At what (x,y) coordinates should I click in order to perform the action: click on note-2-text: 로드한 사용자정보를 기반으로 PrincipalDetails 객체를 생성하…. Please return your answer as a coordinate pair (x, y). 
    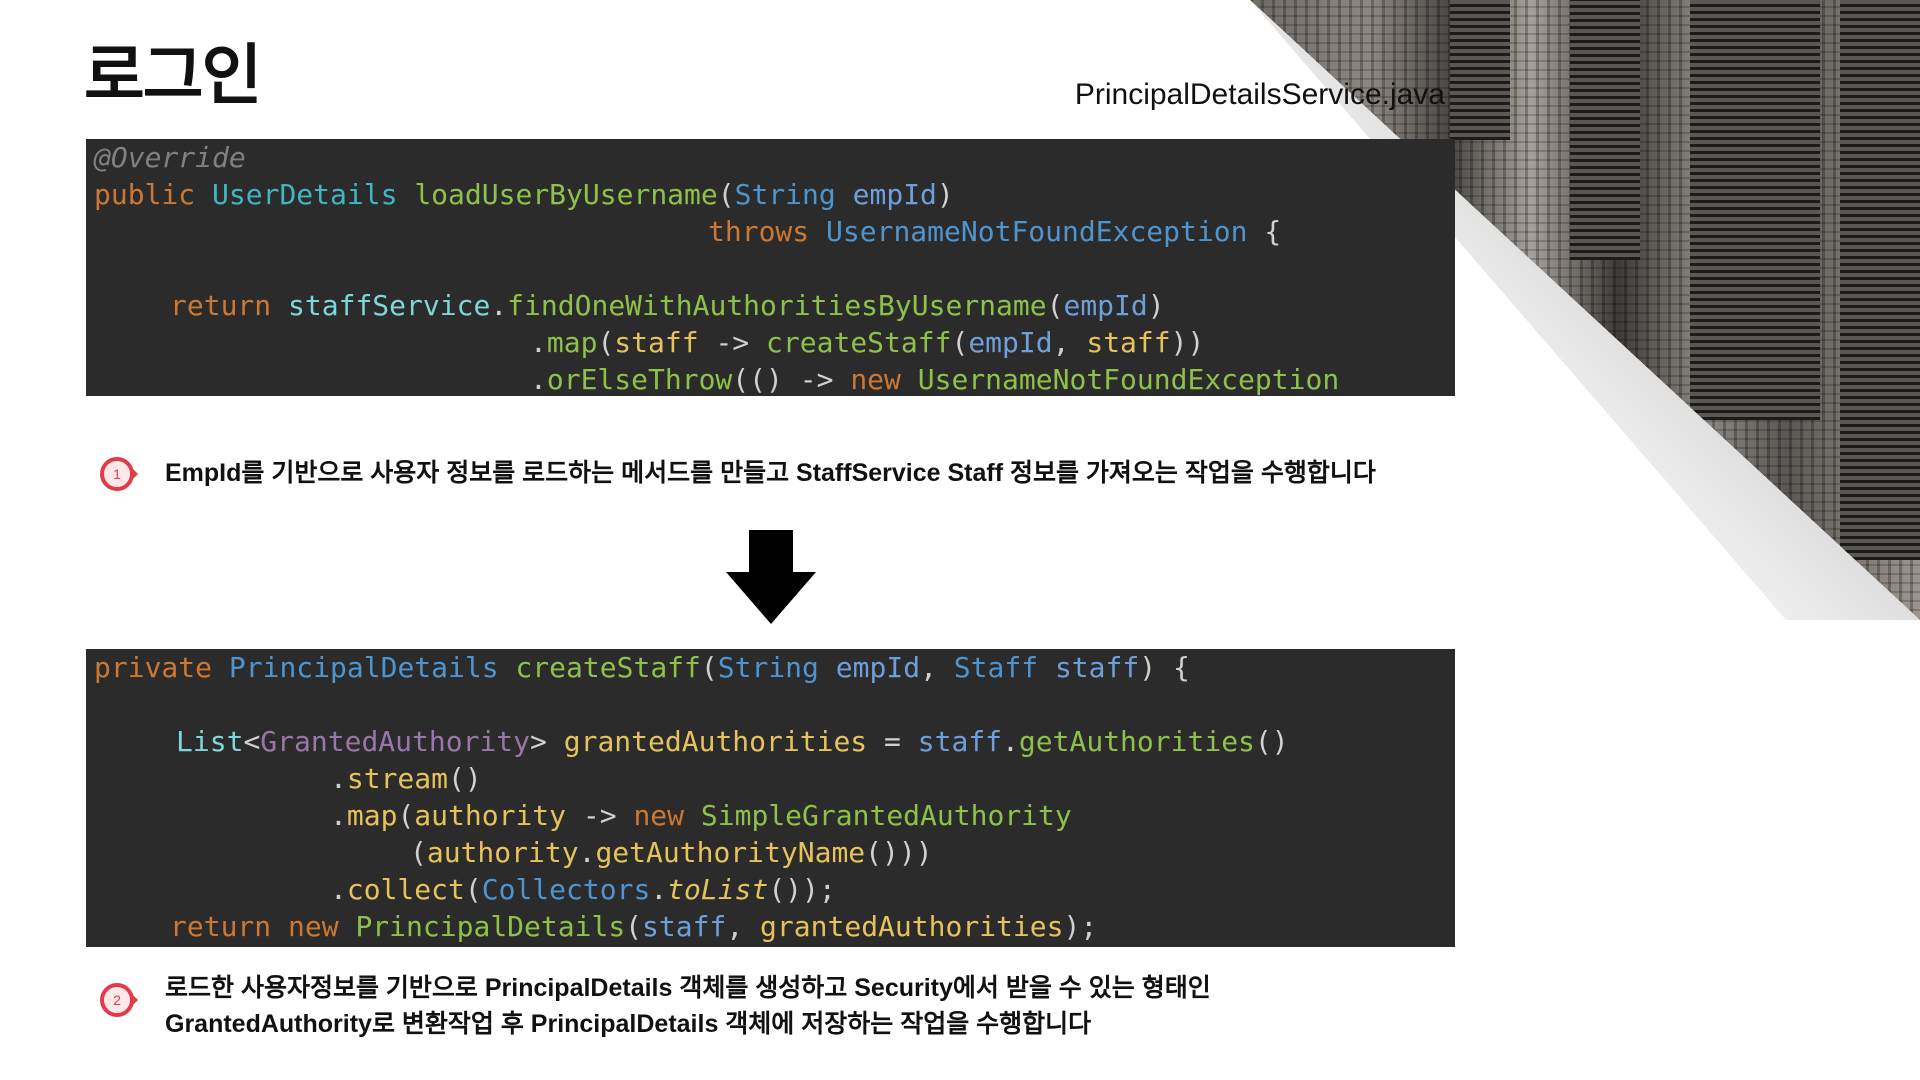
    Looking at the image, I should click on (688, 1006).